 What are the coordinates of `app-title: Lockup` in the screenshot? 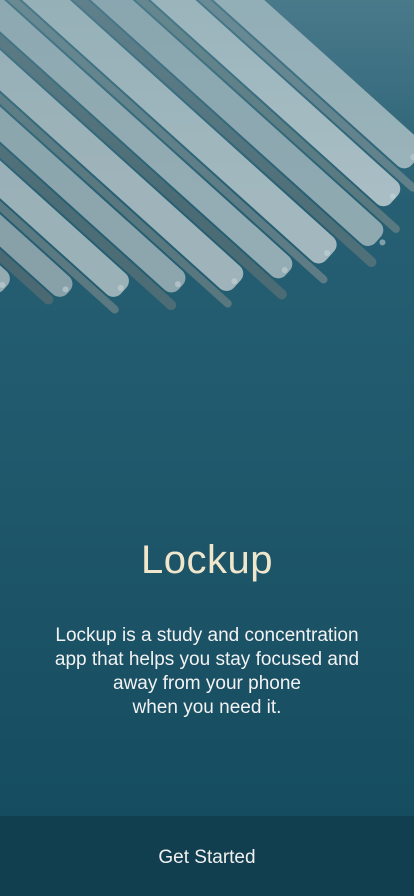 It's located at (207, 560).